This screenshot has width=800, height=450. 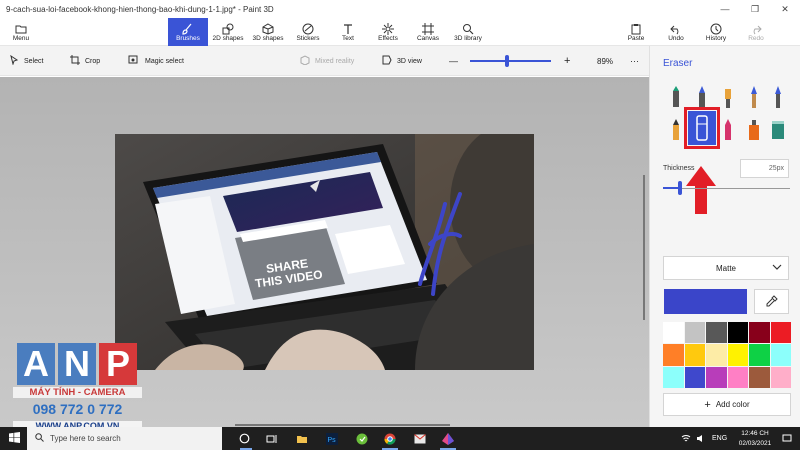 What do you see at coordinates (77, 409) in the screenshot?
I see `logo-phone: 098 772 0 772` at bounding box center [77, 409].